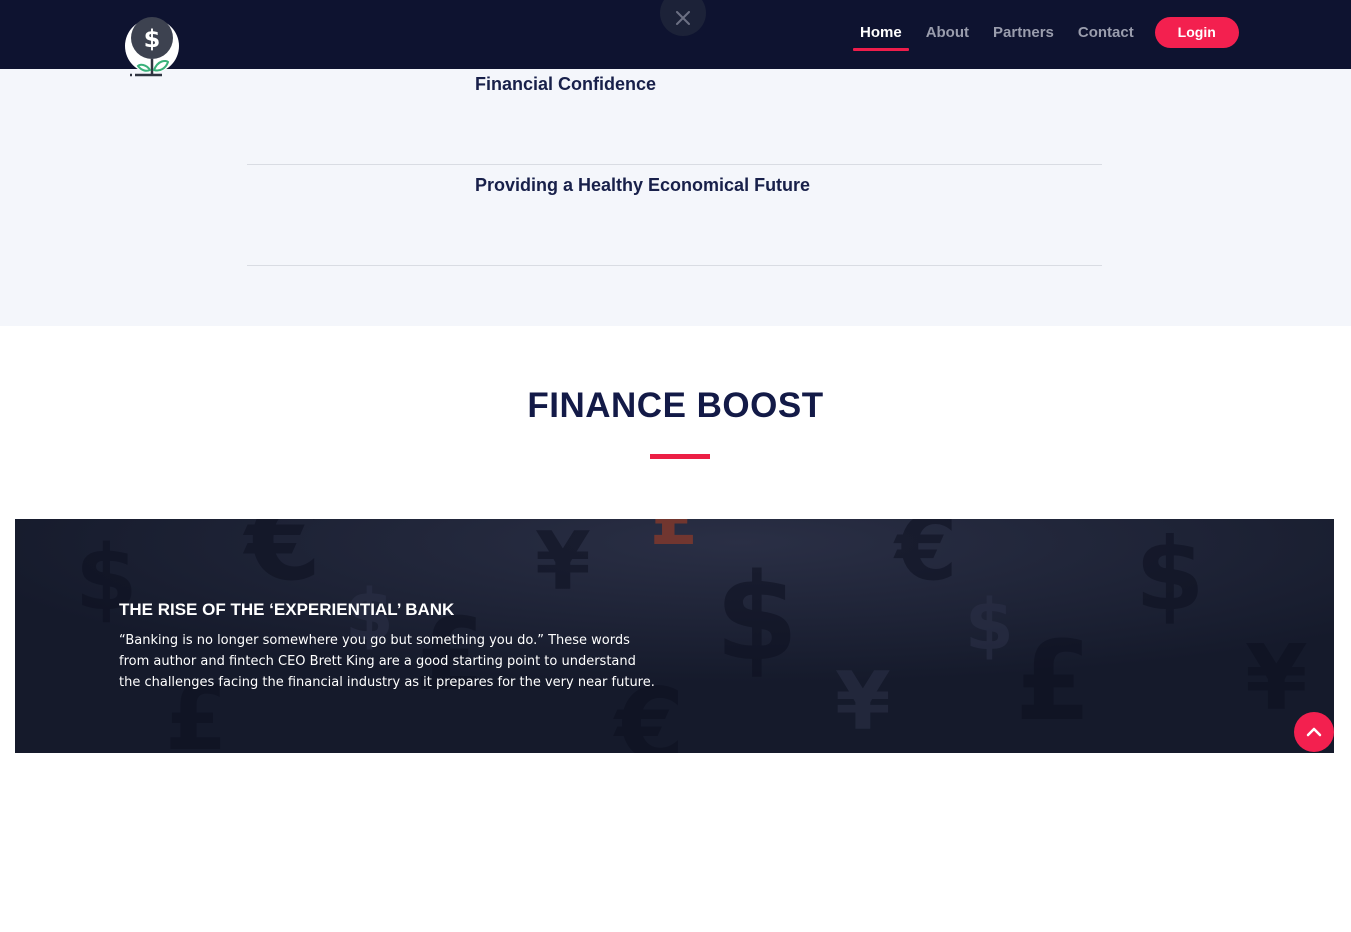  I want to click on banner-title: THE RISE OF THE ‘EXPERIENTIAL’ BANK, so click(287, 609).